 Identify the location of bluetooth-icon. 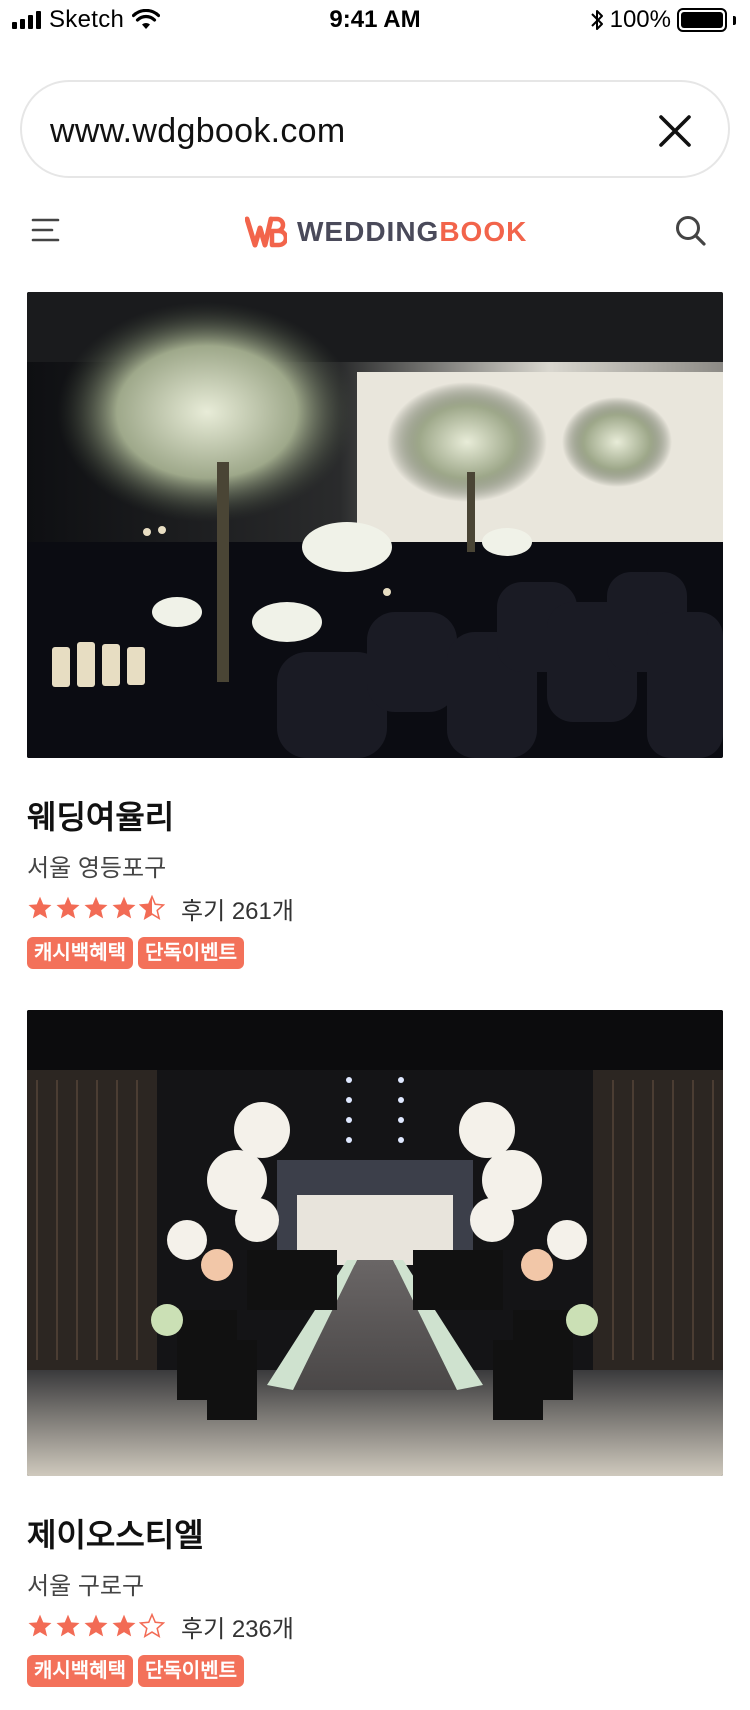
(596, 20).